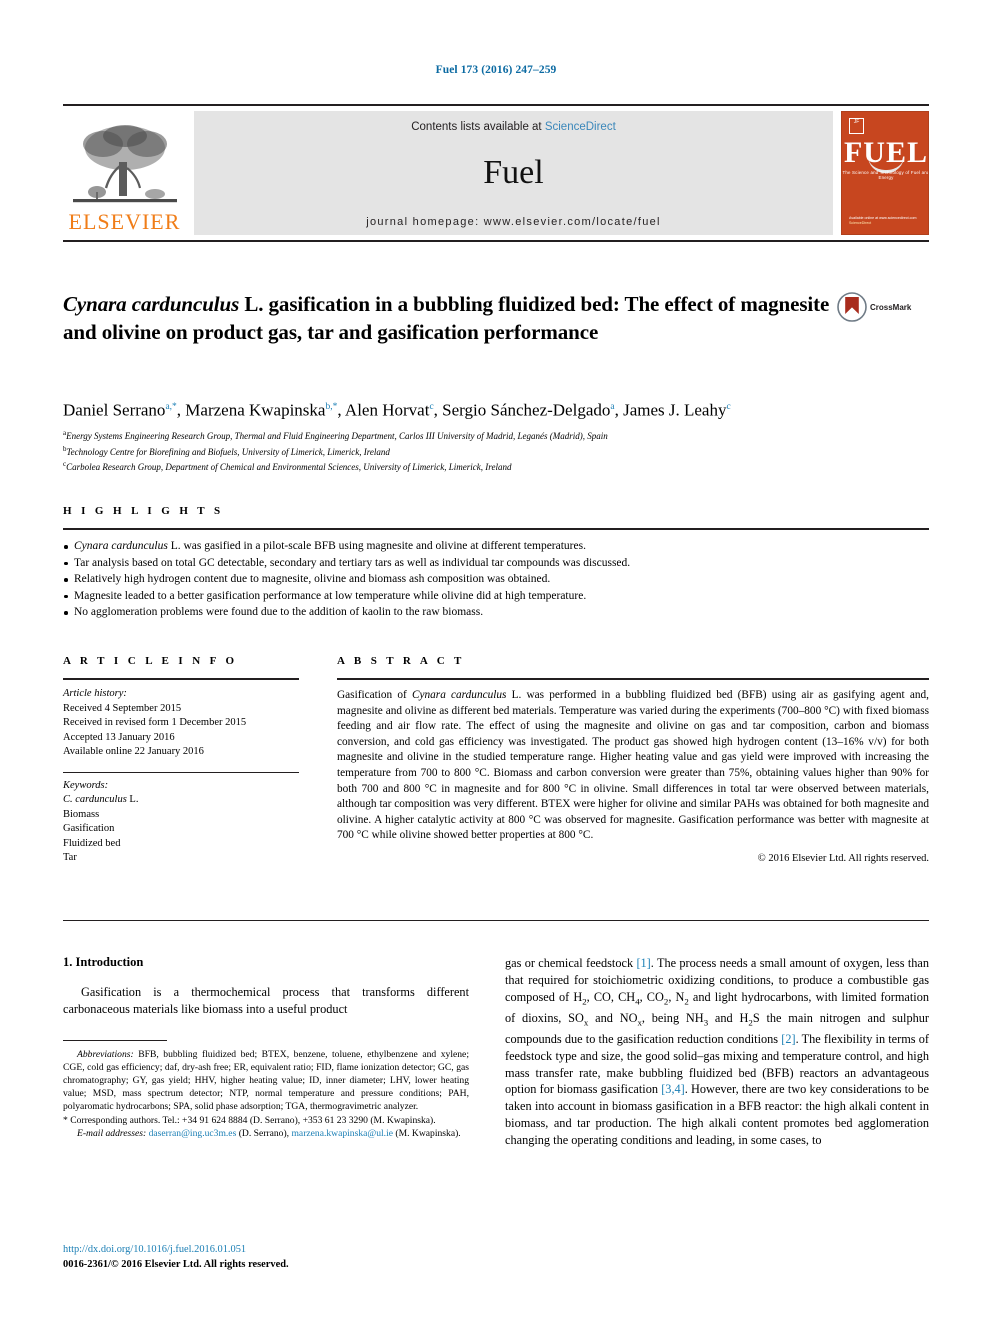  I want to click on masthead-bottom-rule, so click(496, 241).